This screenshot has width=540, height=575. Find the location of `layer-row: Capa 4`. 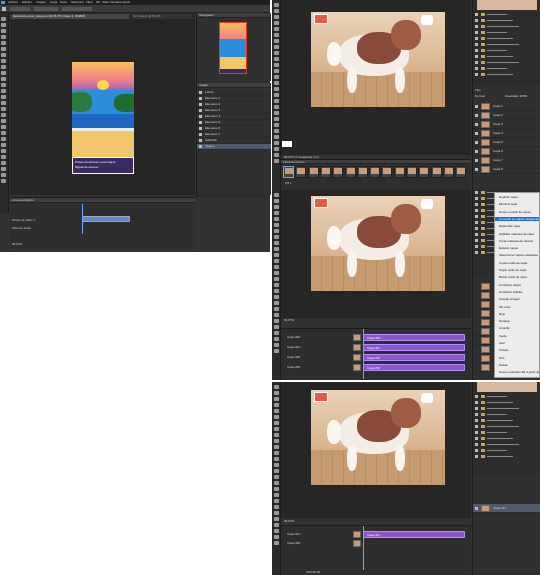

layer-row: Capa 4 is located at coordinates (506, 133).